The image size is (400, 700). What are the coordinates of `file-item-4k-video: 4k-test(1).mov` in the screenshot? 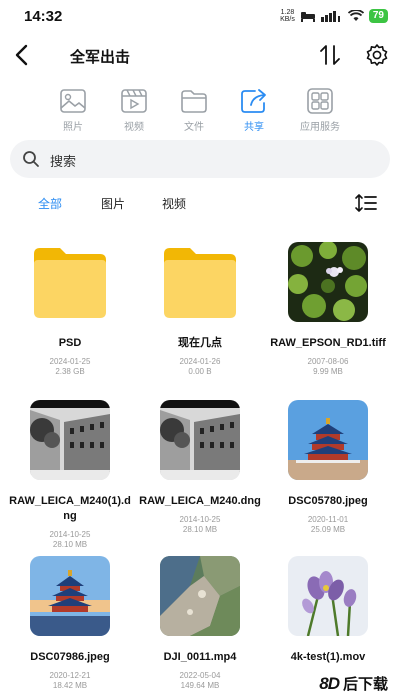 It's located at (328, 613).